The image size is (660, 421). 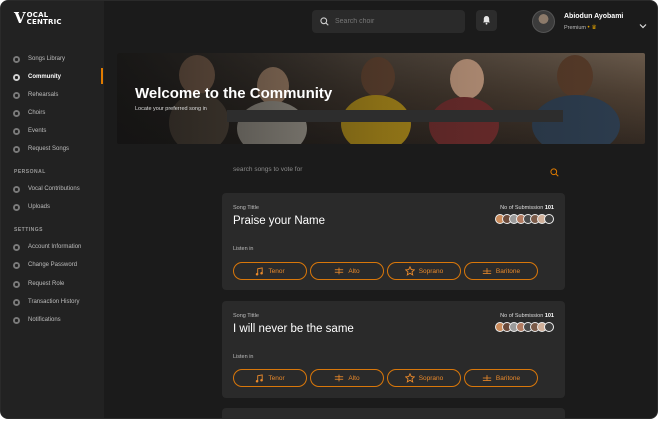 I want to click on choir-search-box, so click(x=388, y=21).